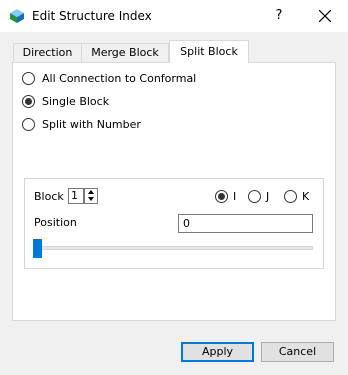 The width and height of the screenshot is (348, 375). Describe the element at coordinates (209, 51) in the screenshot. I see `tab-split-block: Split Block` at that location.